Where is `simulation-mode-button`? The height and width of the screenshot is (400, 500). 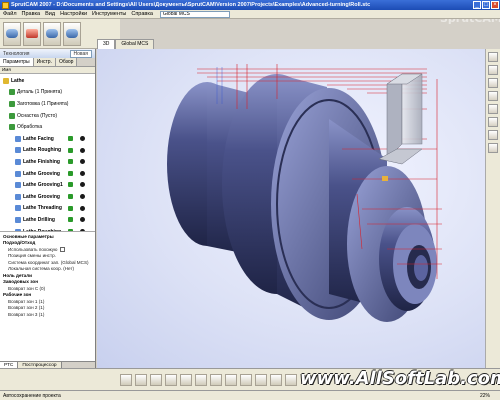
simulation-mode-button is located at coordinates (52, 33).